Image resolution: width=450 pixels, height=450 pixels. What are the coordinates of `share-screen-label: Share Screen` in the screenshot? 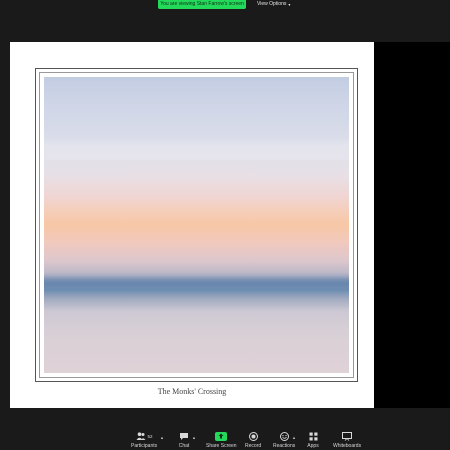 It's located at (221, 446).